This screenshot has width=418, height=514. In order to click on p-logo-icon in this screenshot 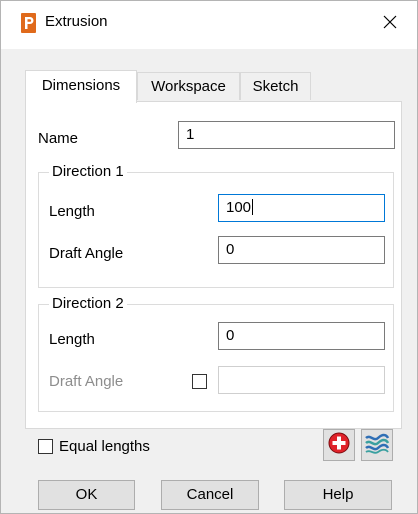, I will do `click(28, 23)`.